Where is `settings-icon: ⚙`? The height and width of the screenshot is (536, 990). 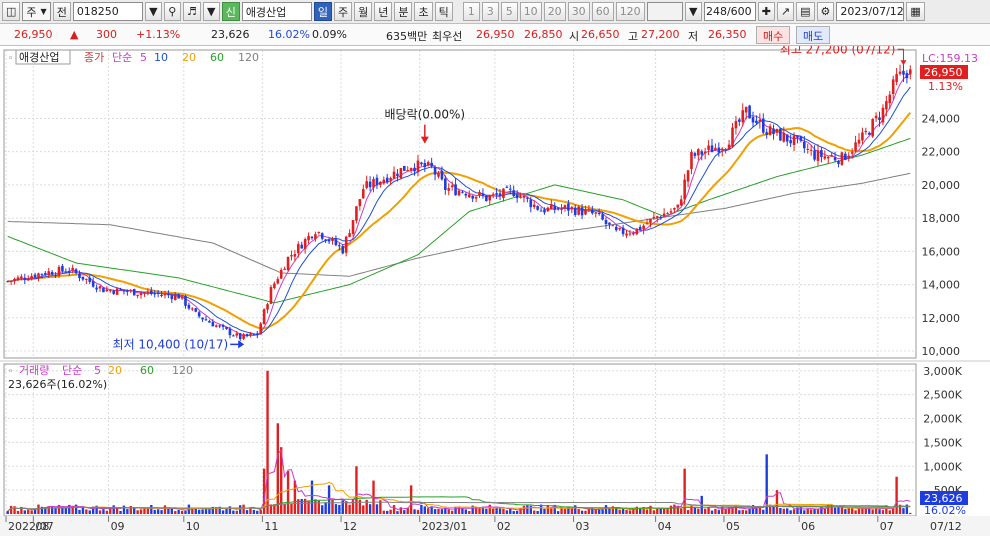
settings-icon: ⚙ is located at coordinates (825, 11).